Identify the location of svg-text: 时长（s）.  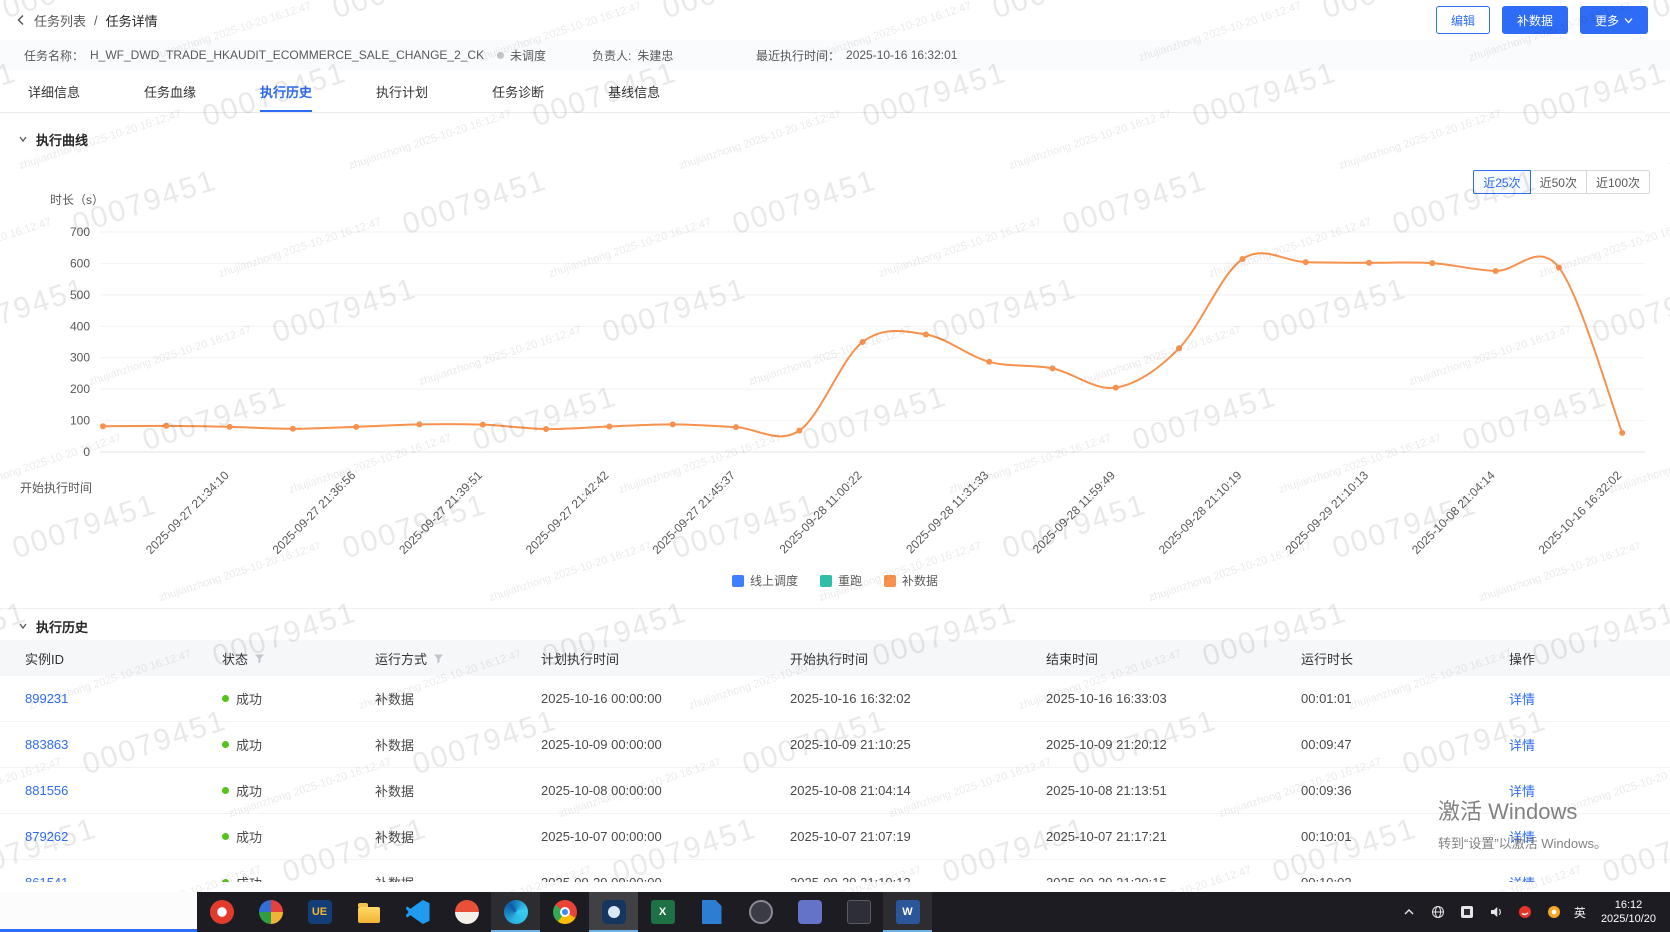
(77, 200).